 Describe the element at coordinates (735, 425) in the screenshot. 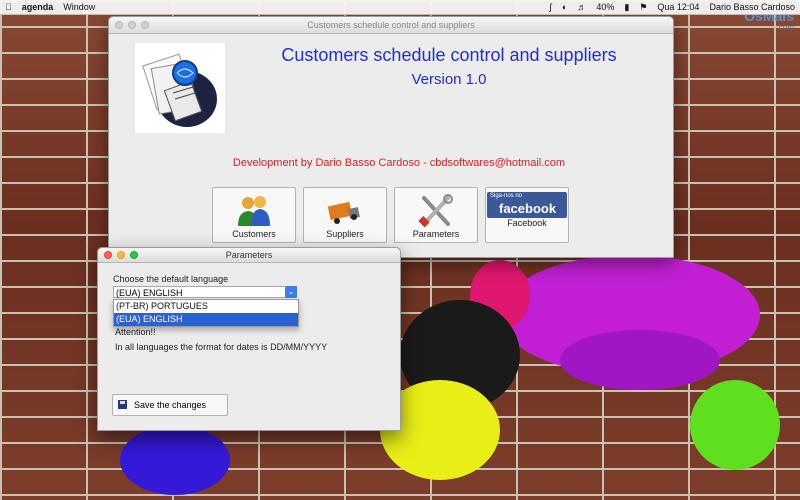

I see `paint-splash-green` at that location.